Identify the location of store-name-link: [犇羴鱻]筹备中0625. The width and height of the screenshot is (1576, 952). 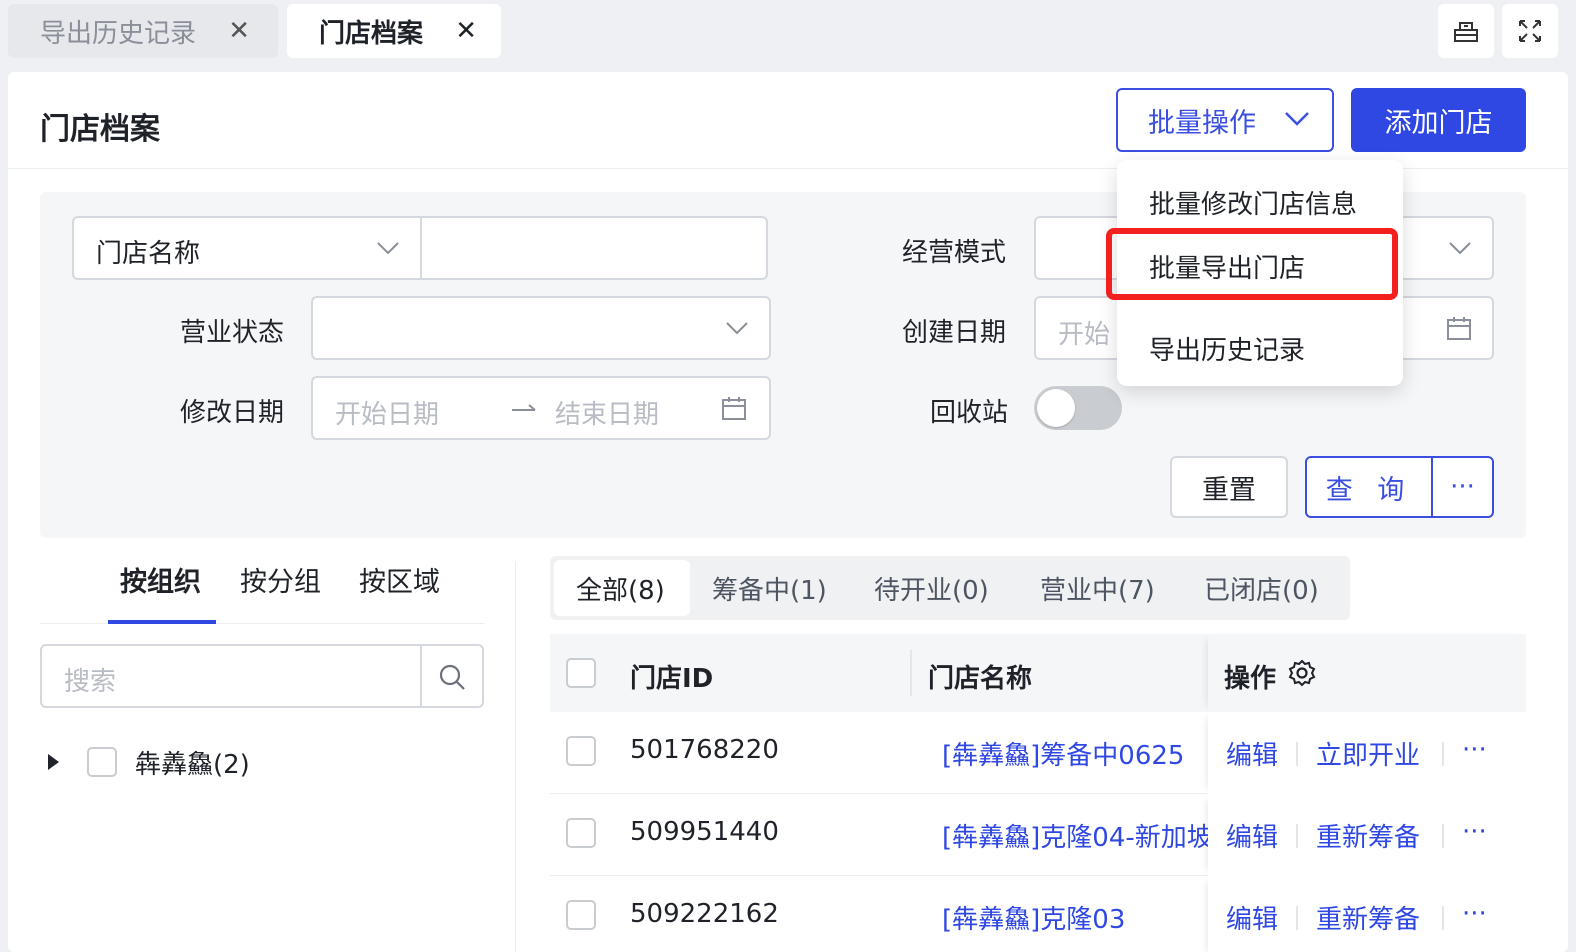
(1075, 753).